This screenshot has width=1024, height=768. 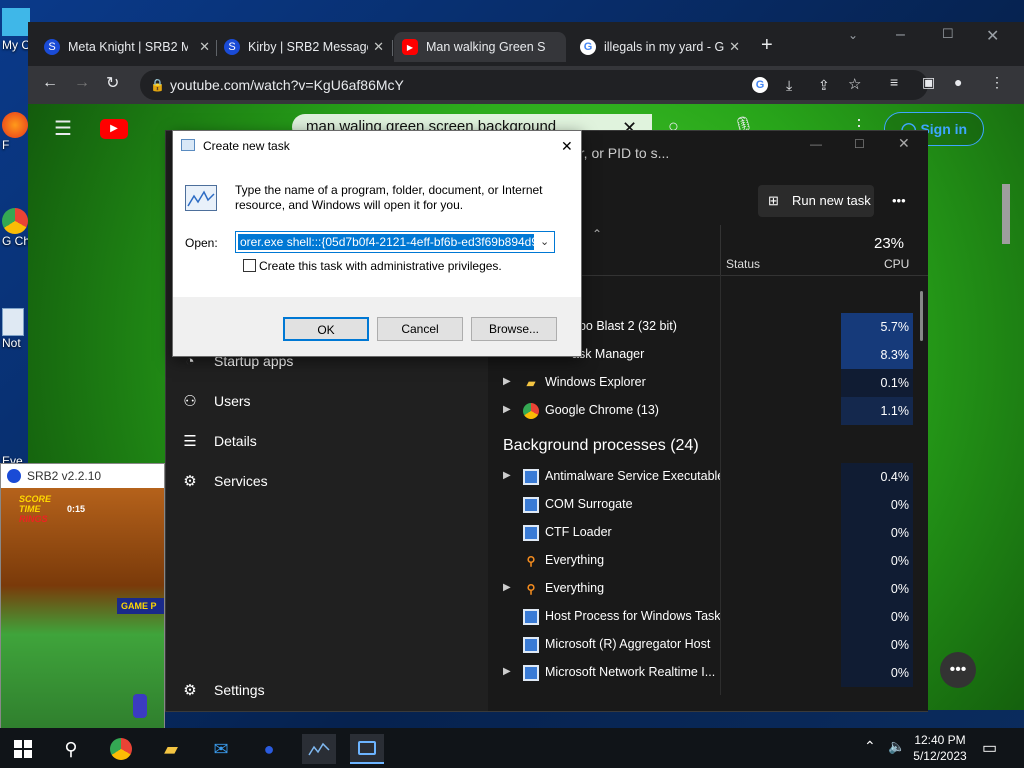 I want to click on new-task-icon: ⊞, so click(x=773, y=200).